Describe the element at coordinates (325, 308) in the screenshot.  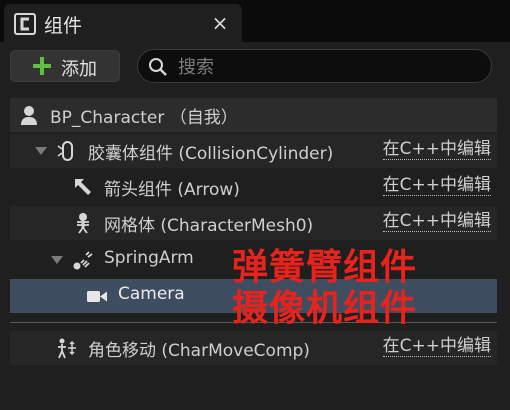
I see `annotation-camera: 摄像机组件` at that location.